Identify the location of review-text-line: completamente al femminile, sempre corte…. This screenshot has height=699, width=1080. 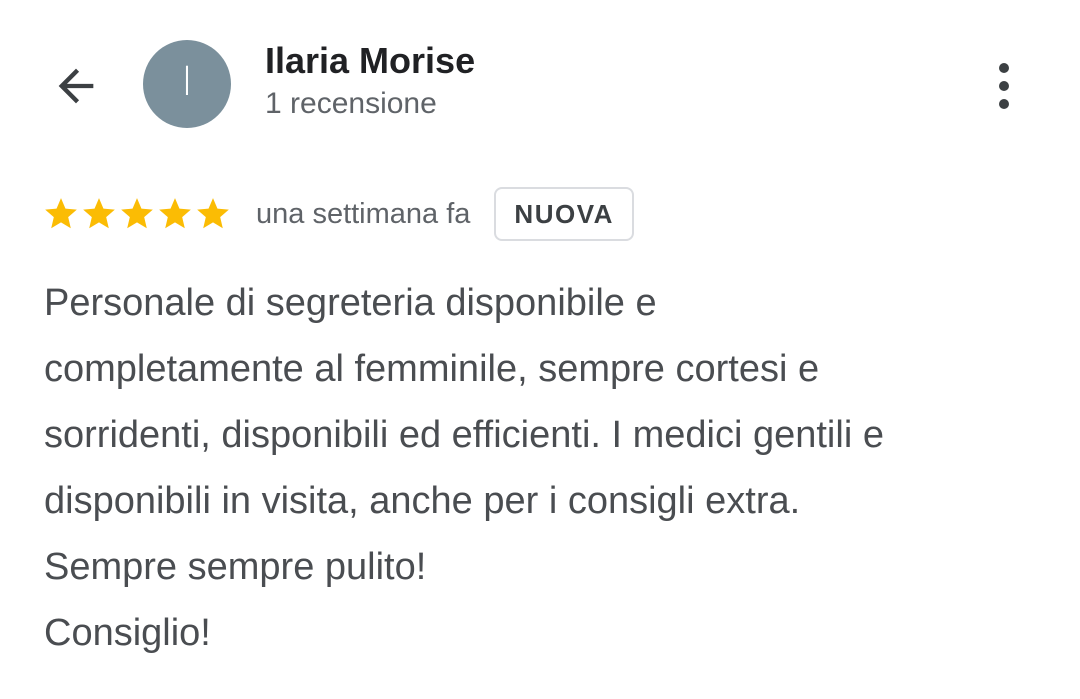
(432, 369).